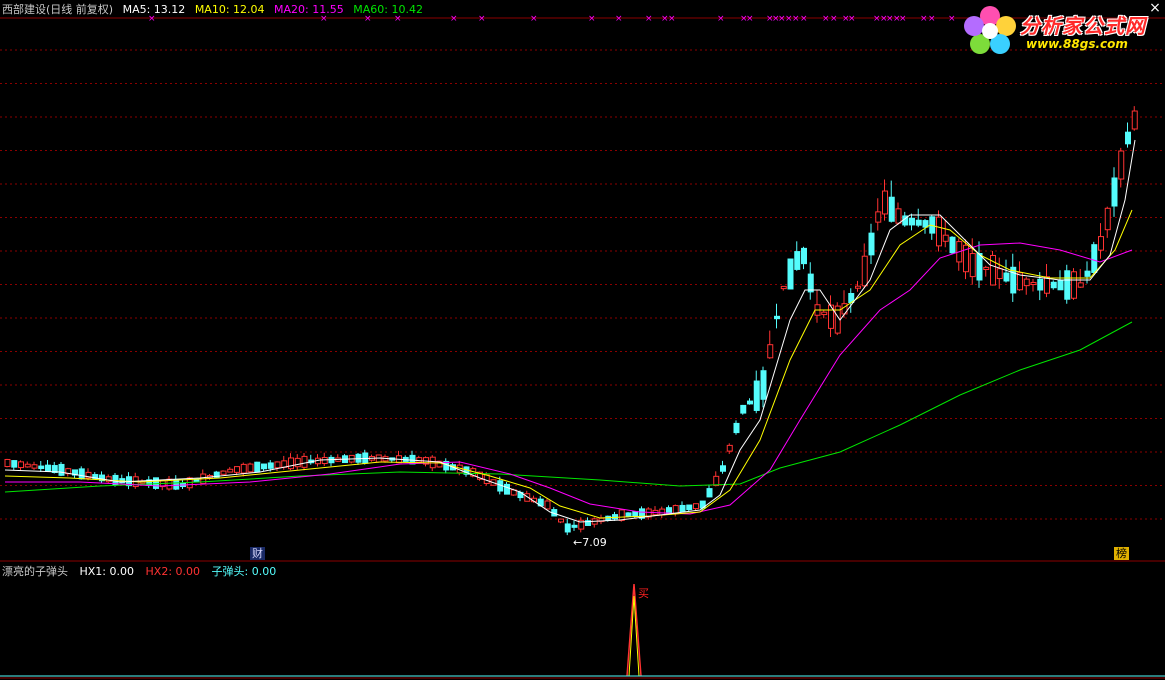 Image resolution: width=1165 pixels, height=680 pixels. What do you see at coordinates (143, 572) in the screenshot?
I see `indicator-header: 漂亮的子弹头 HX1: 0.00 HX2: 0.00 子弹头: 0.00` at bounding box center [143, 572].